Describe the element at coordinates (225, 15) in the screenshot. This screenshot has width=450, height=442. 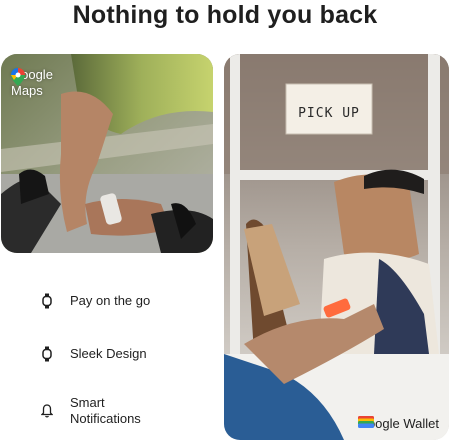
I see `page-headline: Nothing to hold you back` at that location.